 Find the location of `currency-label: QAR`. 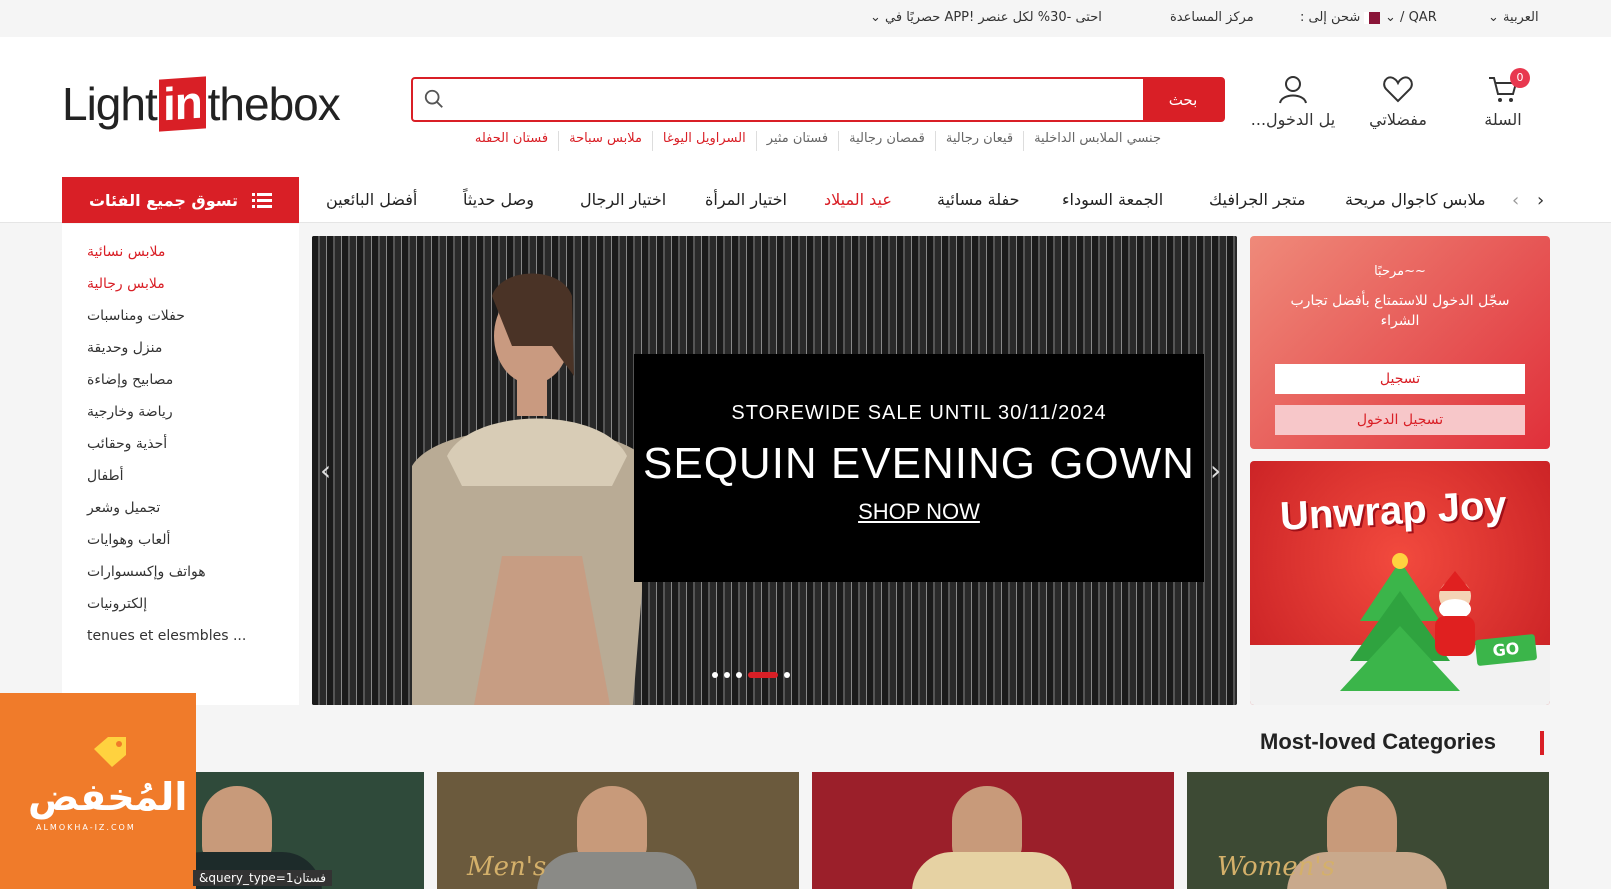

currency-label: QAR is located at coordinates (1422, 17).